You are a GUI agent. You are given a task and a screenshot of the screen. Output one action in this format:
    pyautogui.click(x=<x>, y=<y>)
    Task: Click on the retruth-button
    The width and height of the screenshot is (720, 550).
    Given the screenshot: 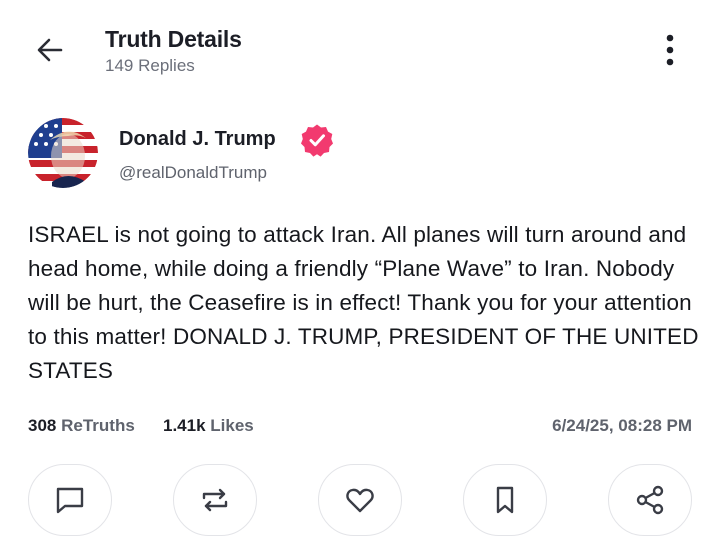 What is the action you would take?
    pyautogui.click(x=215, y=500)
    